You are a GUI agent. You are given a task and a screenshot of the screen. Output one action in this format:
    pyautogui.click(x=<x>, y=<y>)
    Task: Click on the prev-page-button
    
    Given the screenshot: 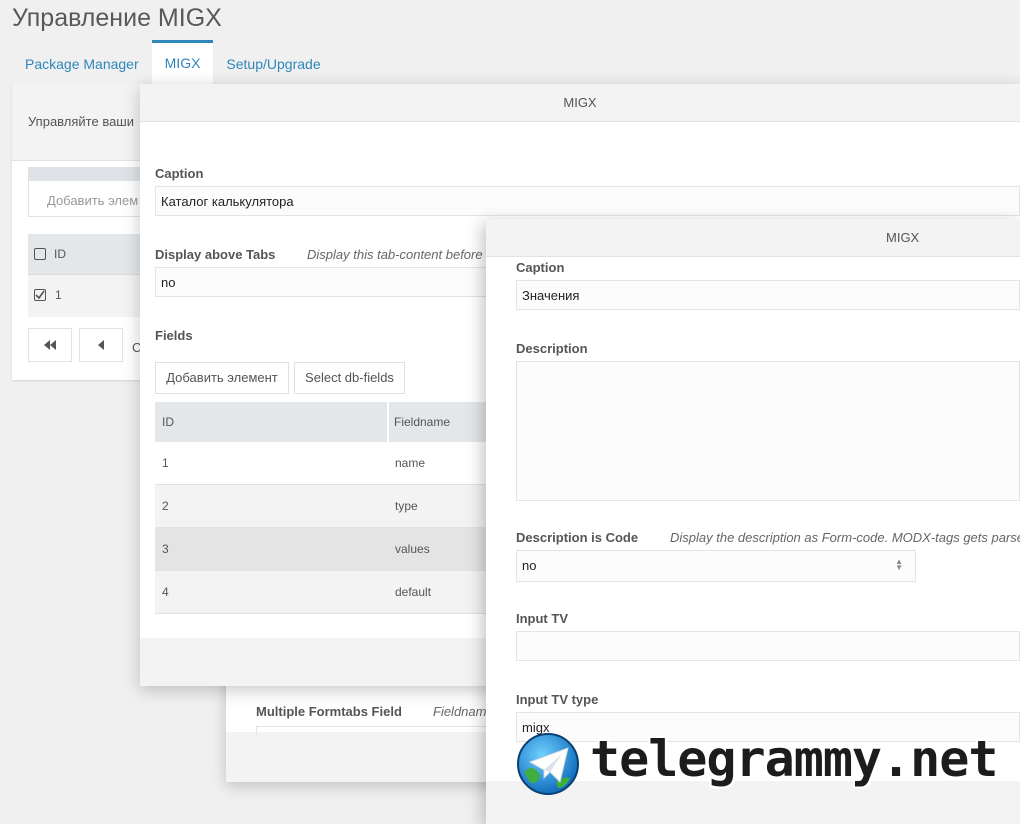 What is the action you would take?
    pyautogui.click(x=101, y=345)
    